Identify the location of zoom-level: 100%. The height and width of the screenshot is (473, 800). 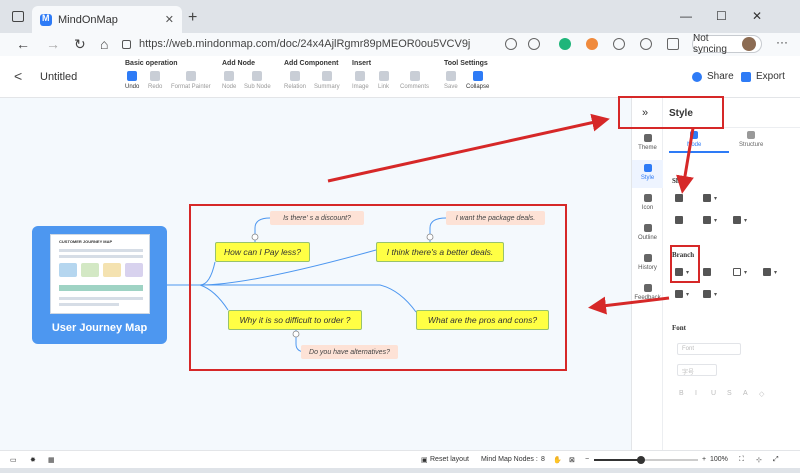
(719, 459).